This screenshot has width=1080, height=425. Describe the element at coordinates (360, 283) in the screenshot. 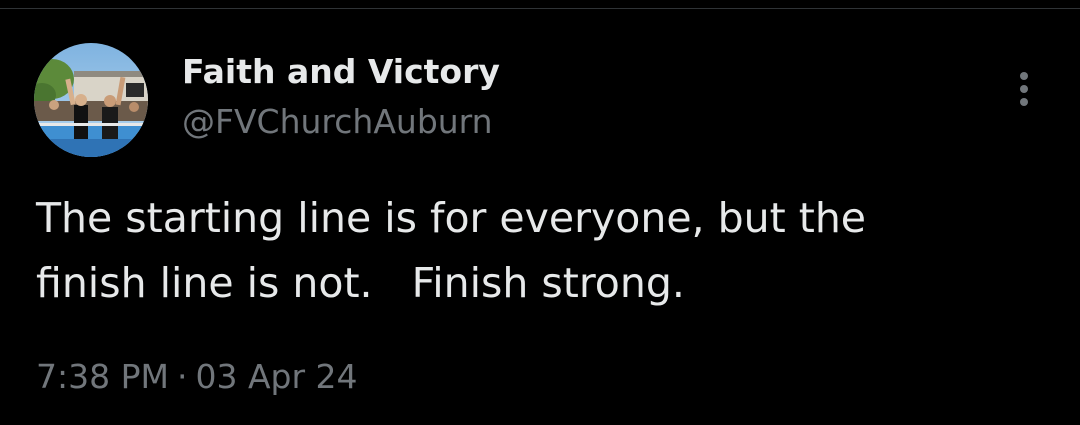

I see `tweet-text-line-2: finish line is not. Finish strong.` at that location.